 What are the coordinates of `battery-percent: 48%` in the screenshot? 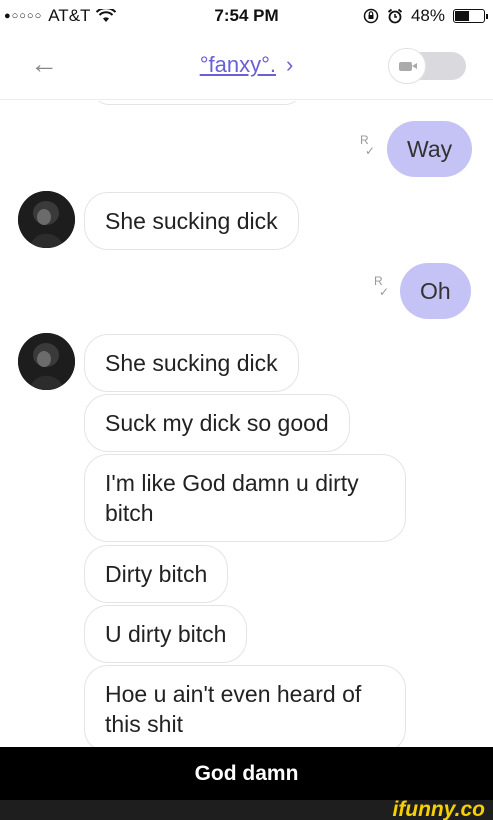 It's located at (427, 15).